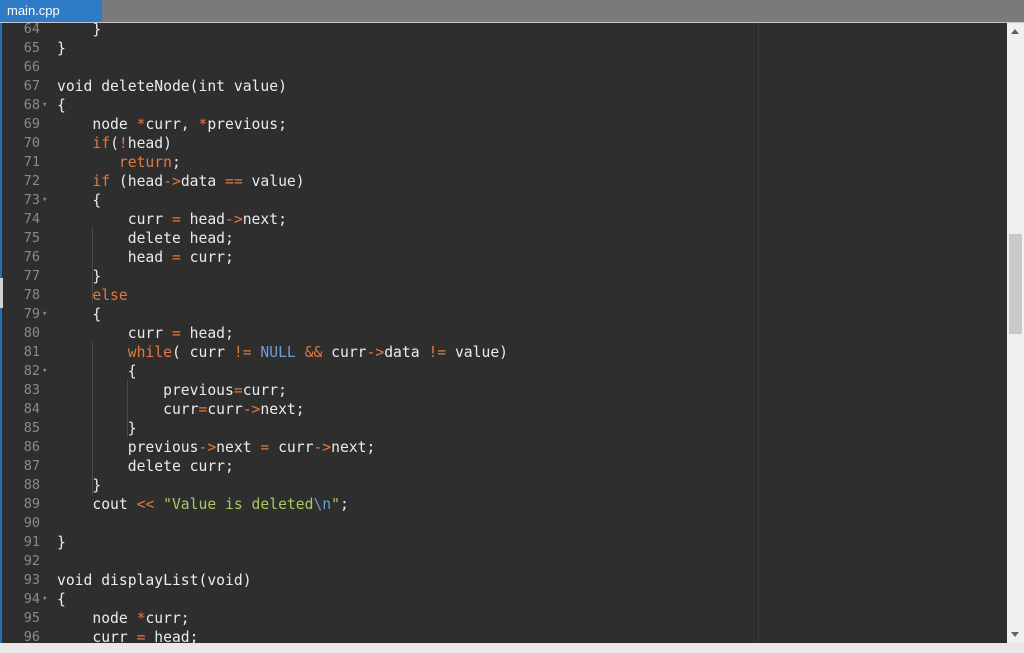 Image resolution: width=1024 pixels, height=653 pixels. I want to click on code-line: 95 node *curr;, so click(503, 618).